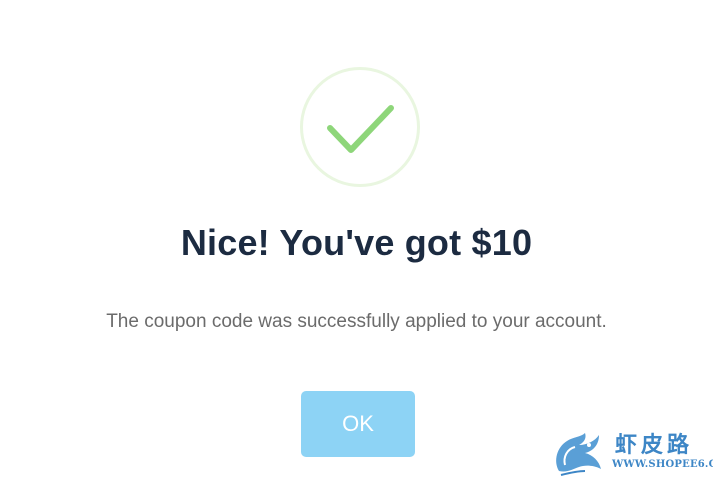 The image size is (713, 491). What do you see at coordinates (654, 445) in the screenshot?
I see `watermark-name: 虾皮路` at bounding box center [654, 445].